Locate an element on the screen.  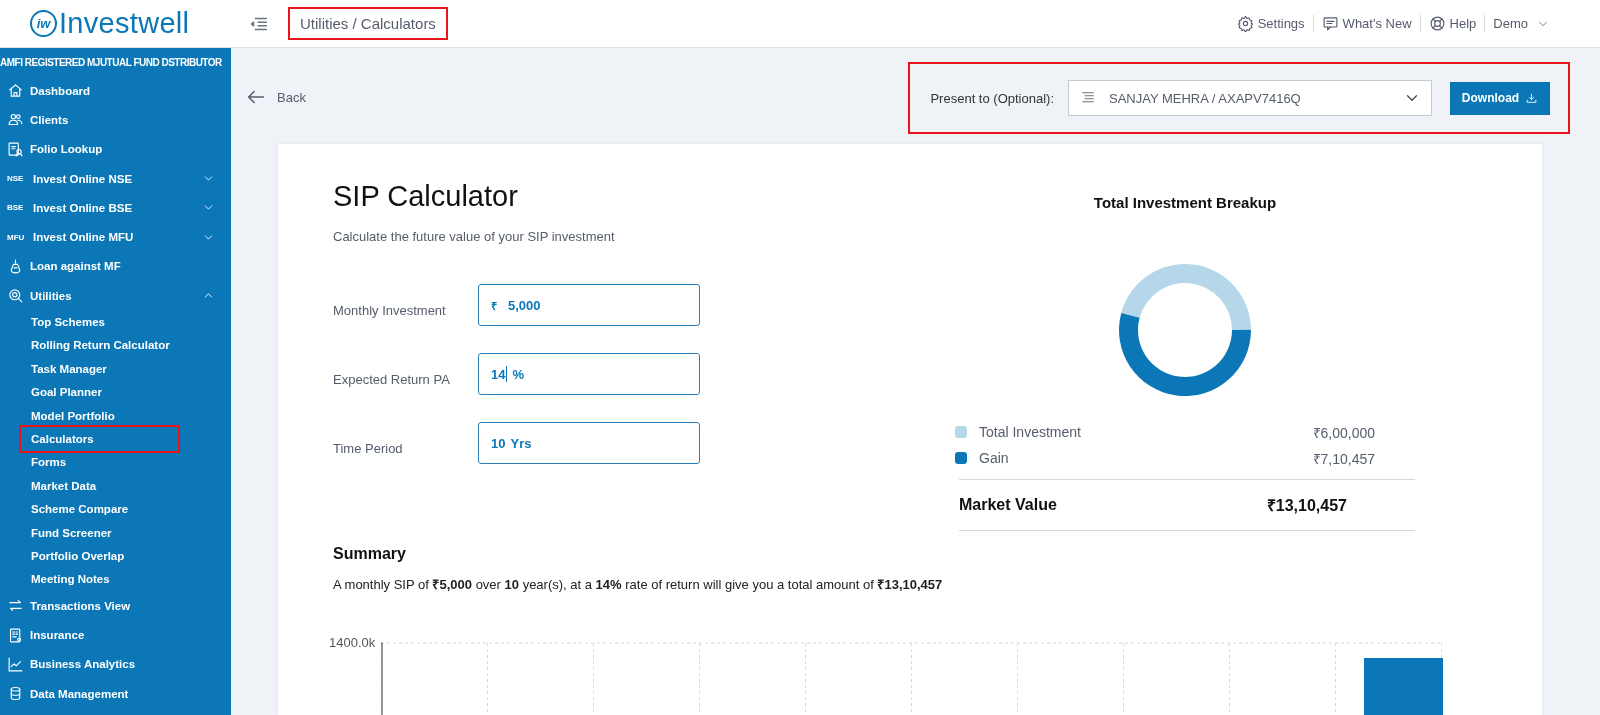
exchange-label: NSE is located at coordinates (16, 179).